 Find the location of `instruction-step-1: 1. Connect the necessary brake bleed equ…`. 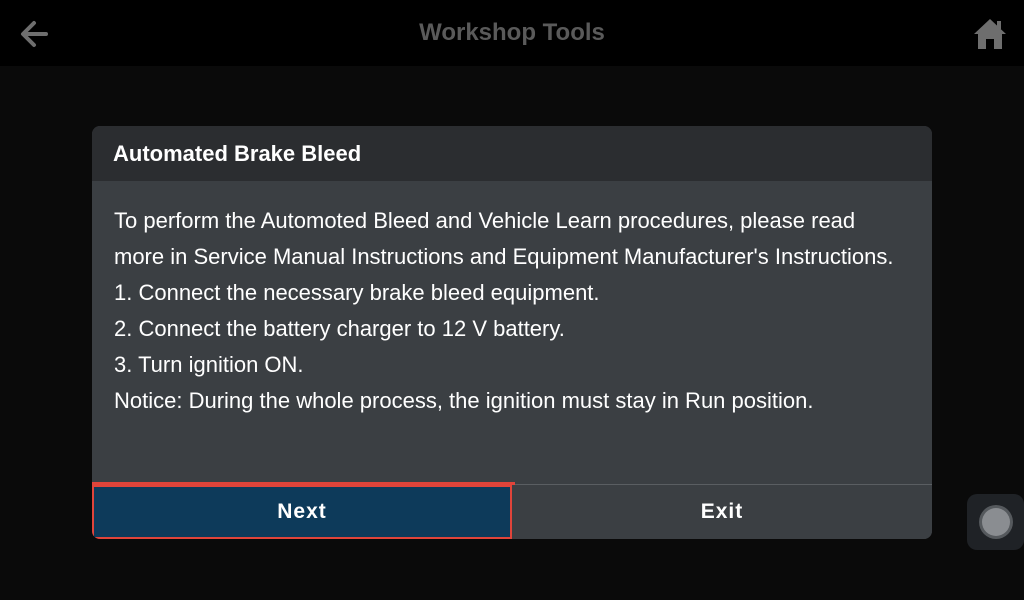

instruction-step-1: 1. Connect the necessary brake bleed equ… is located at coordinates (357, 292).